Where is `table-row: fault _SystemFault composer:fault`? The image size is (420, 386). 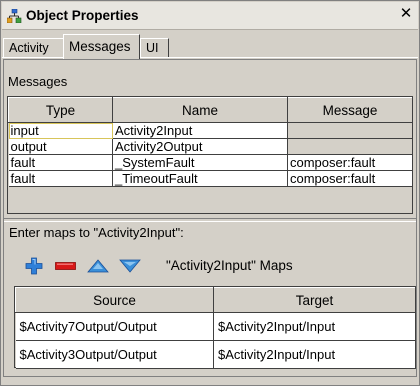 table-row: fault _SystemFault composer:fault is located at coordinates (210, 162).